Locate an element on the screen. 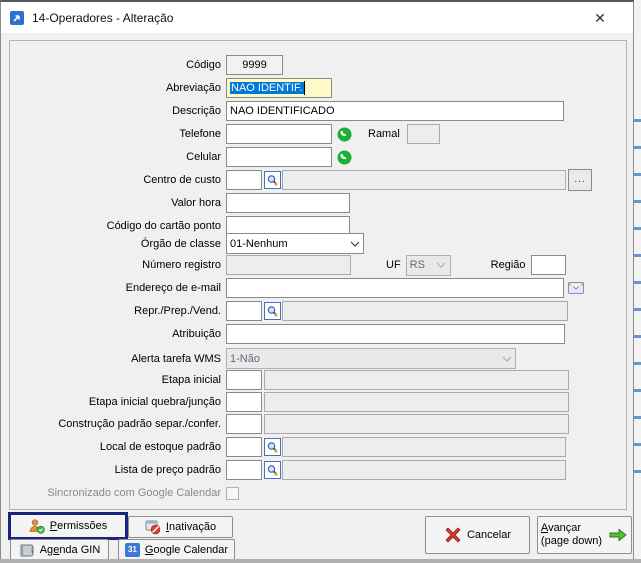 This screenshot has height=563, width=641. red-x-icon is located at coordinates (453, 535).